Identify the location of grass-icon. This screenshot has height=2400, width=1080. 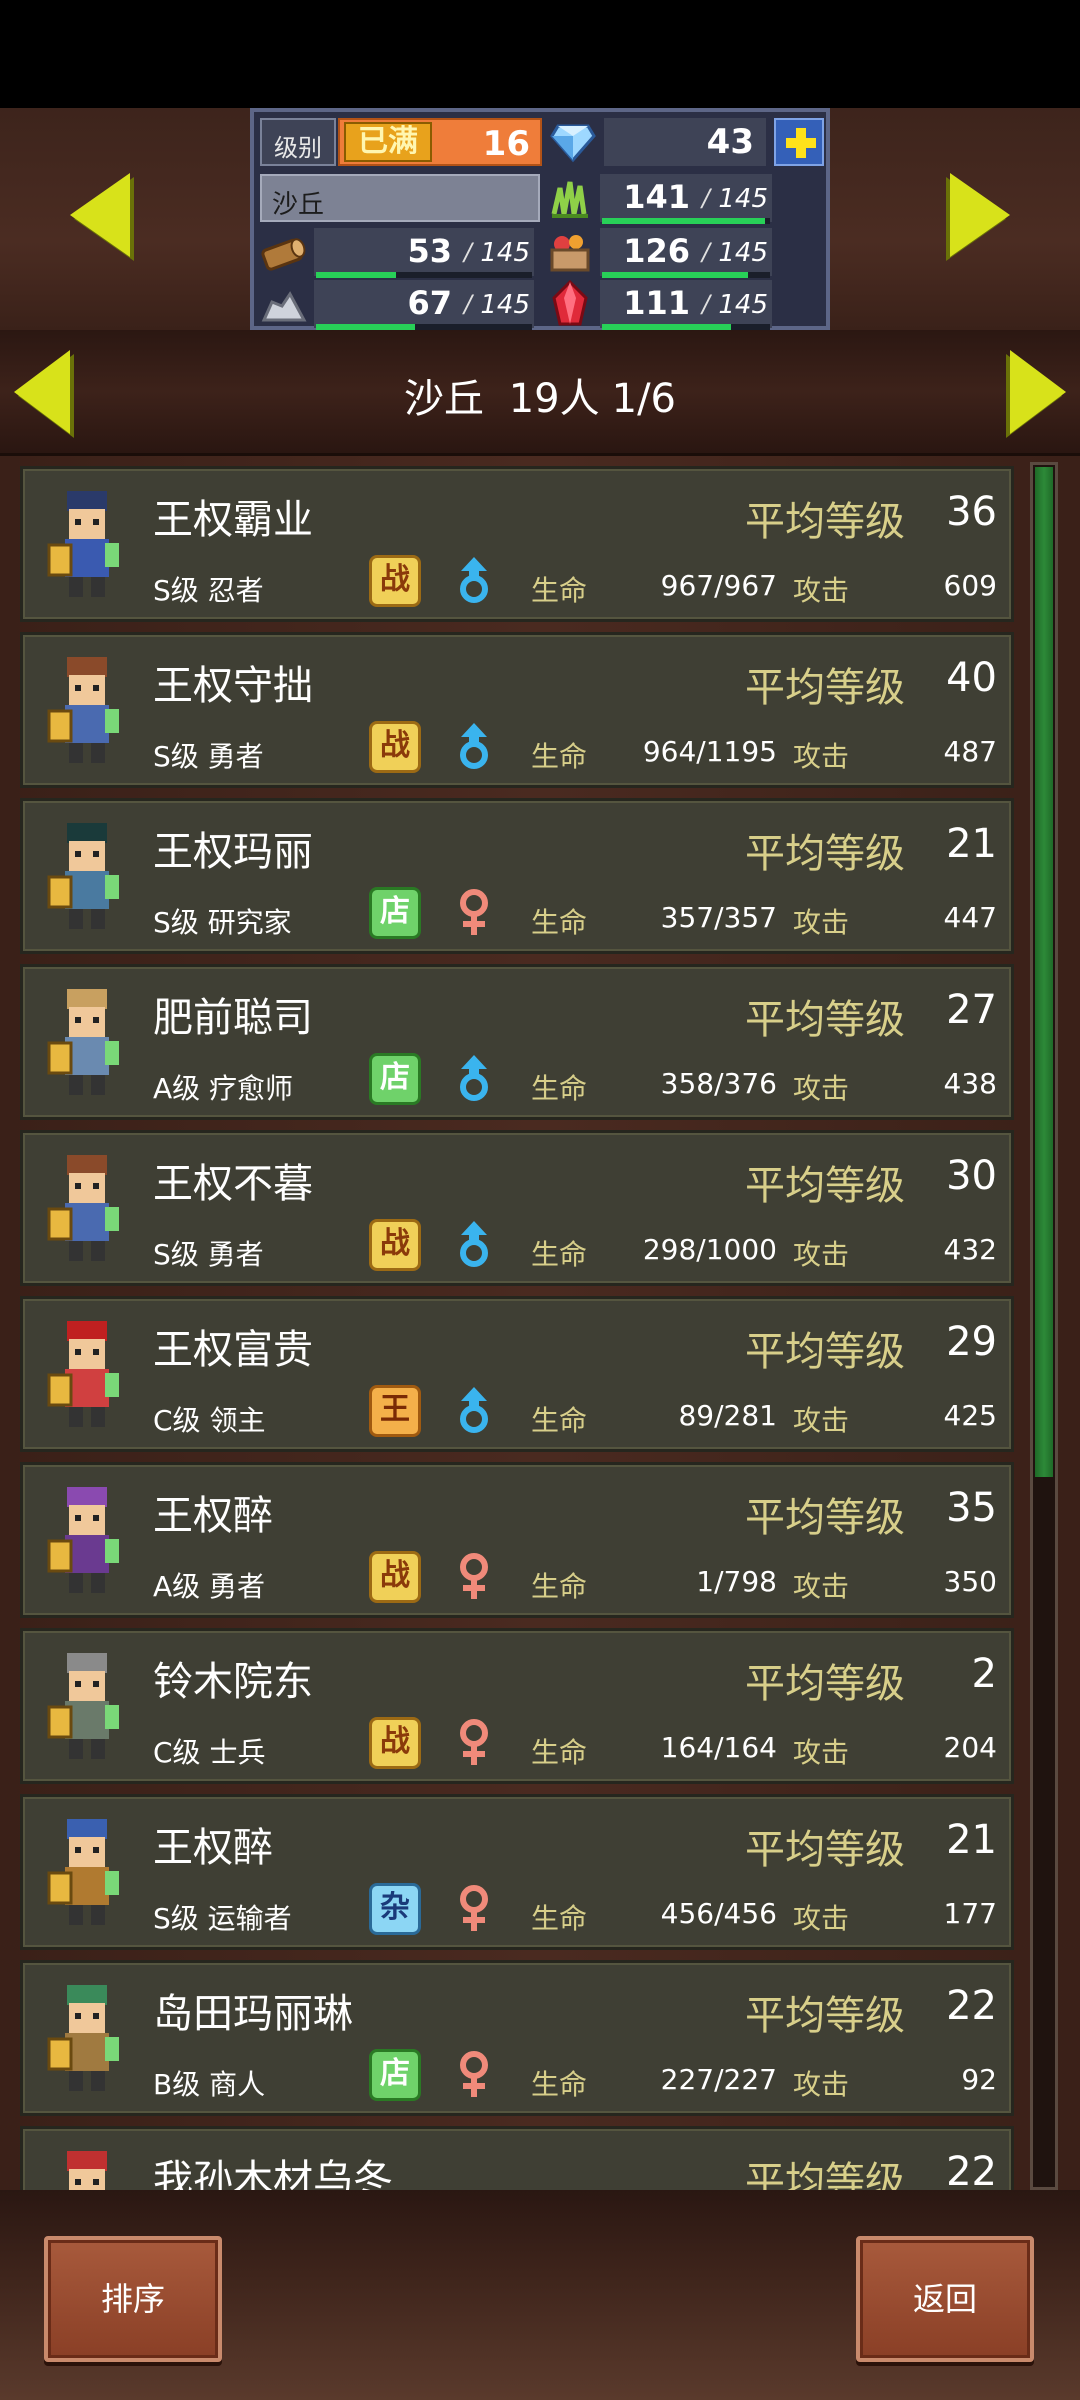
(570, 198).